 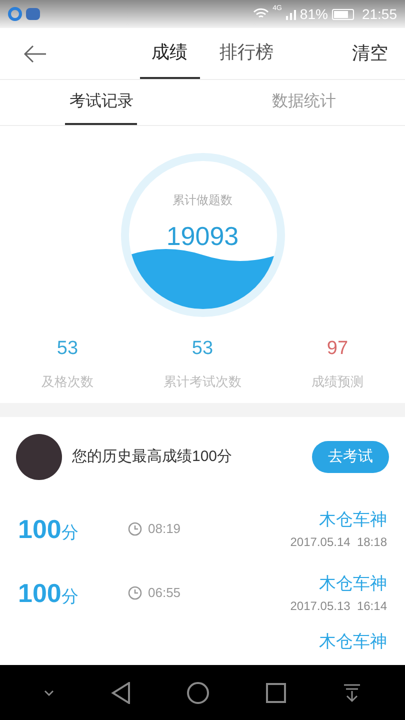 What do you see at coordinates (343, 14) in the screenshot?
I see `battery-icon` at bounding box center [343, 14].